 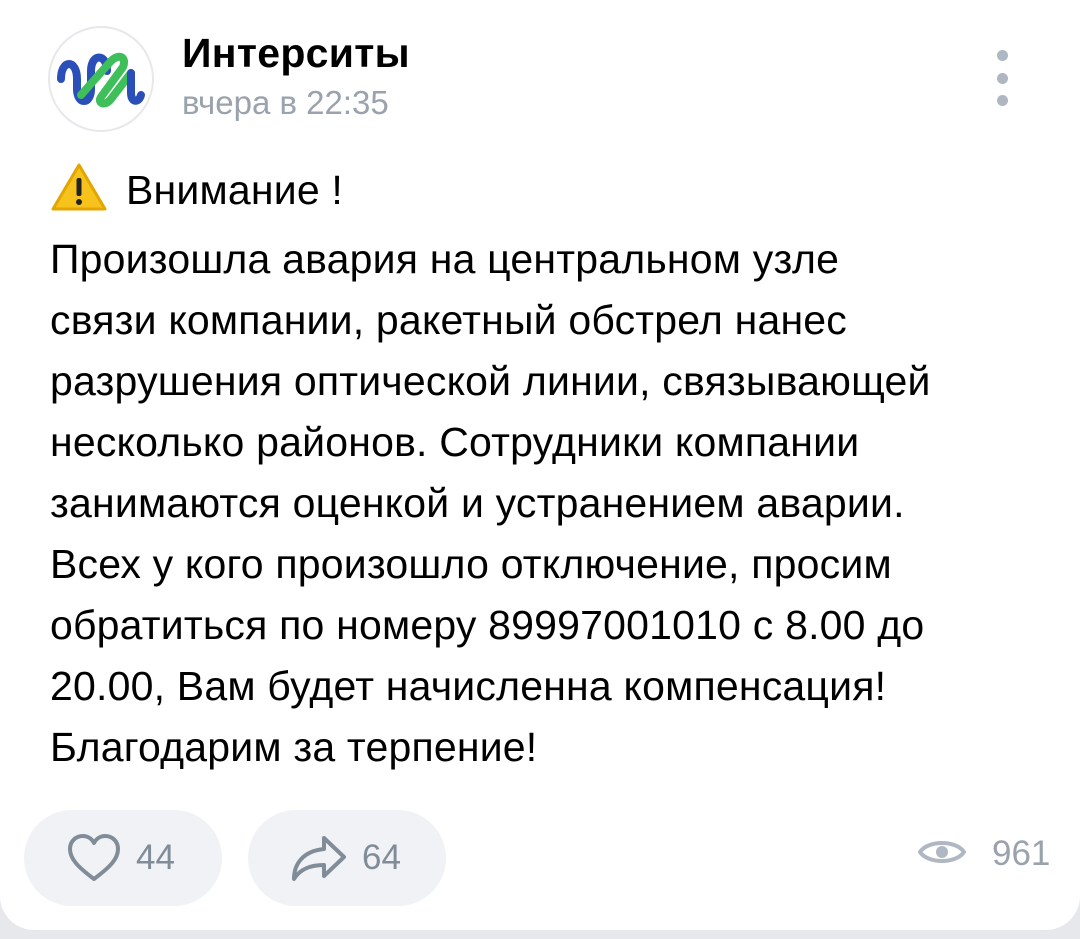 I want to click on post-text-line: разрушения оптической линии, связывающей, so click(x=490, y=381).